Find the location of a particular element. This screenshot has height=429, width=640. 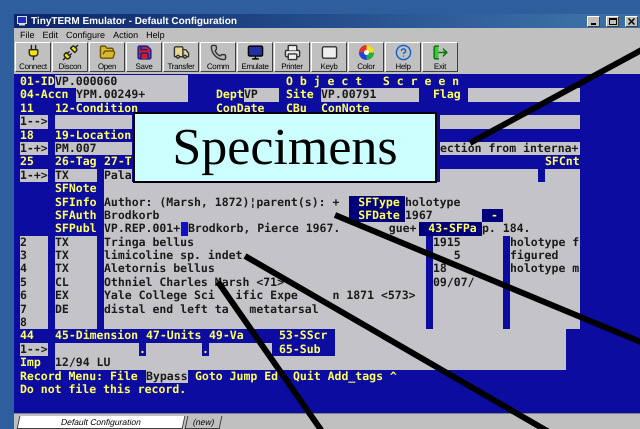

field-value: Pala is located at coordinates (118, 175).